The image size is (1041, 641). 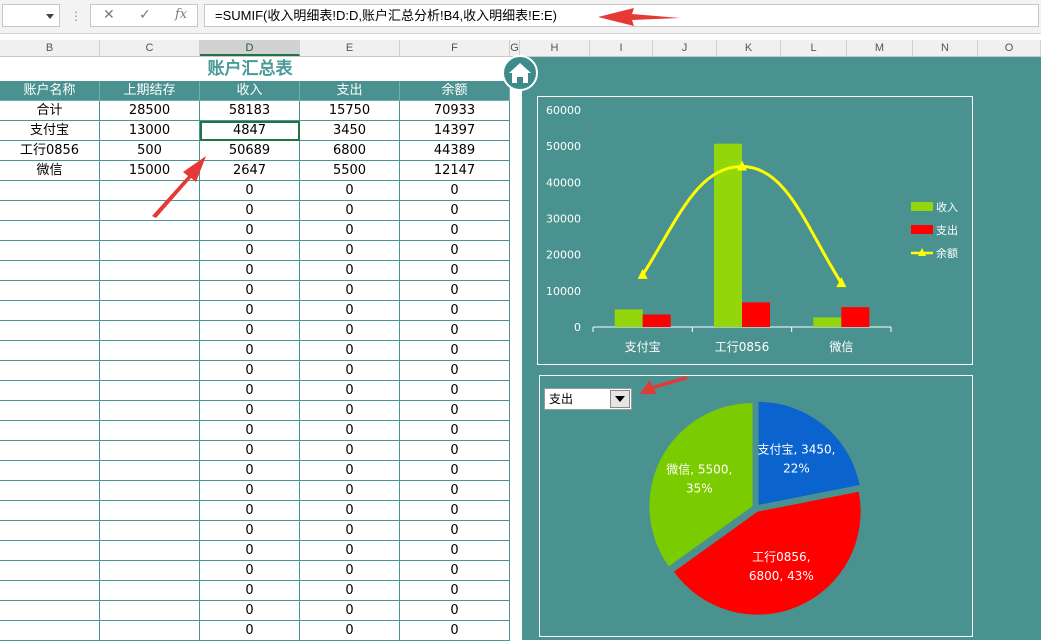 I want to click on cancel-icon: ✕, so click(x=109, y=15).